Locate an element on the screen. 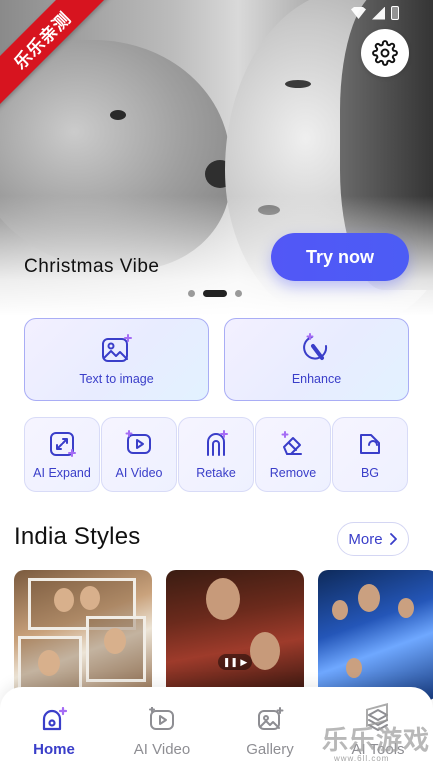 Image resolution: width=433 pixels, height=769 pixels. text-to-image-card: Text to image is located at coordinates (116, 359).